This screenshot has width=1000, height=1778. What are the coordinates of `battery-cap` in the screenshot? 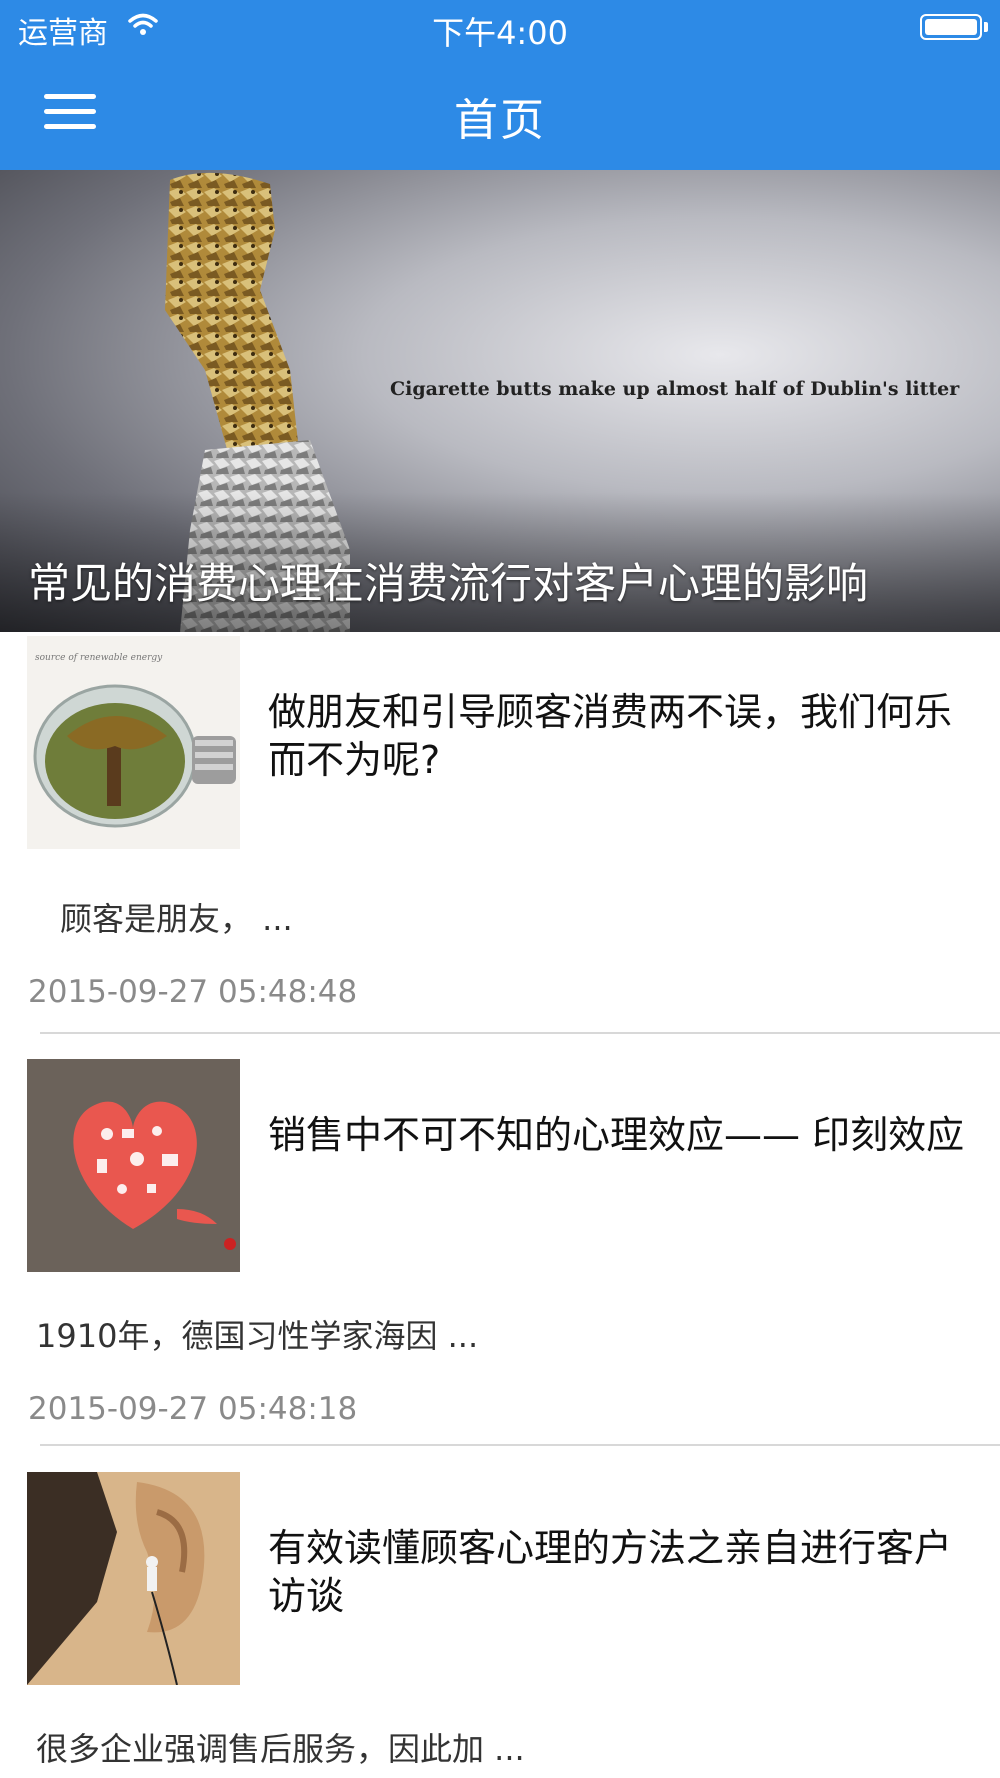 It's located at (986, 27).